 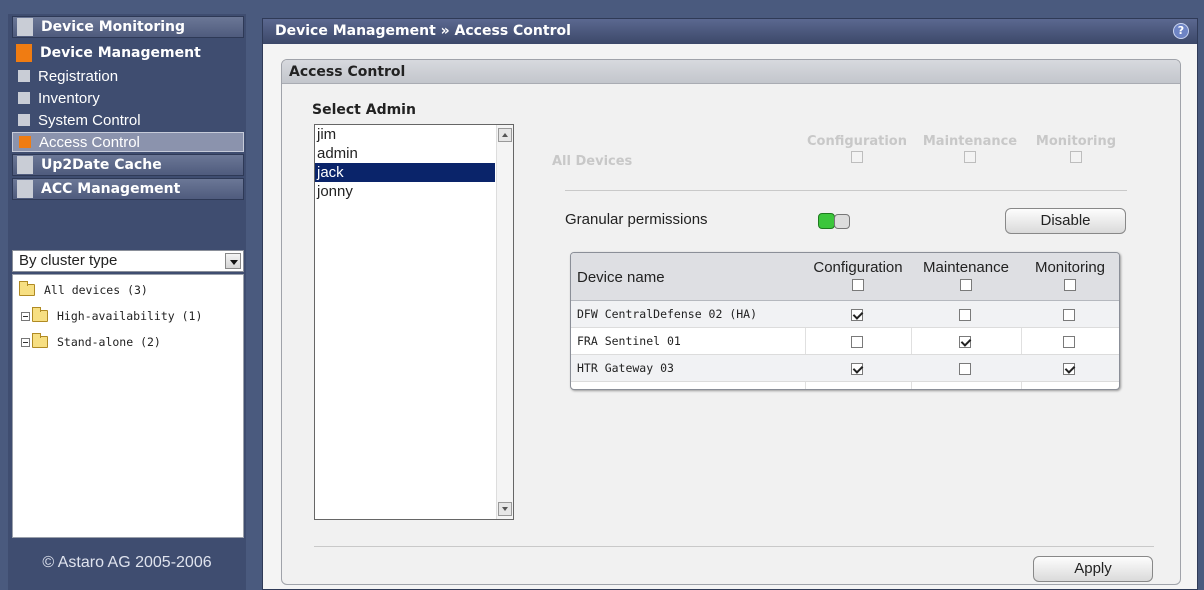 I want to click on scroll-down-icon, so click(x=505, y=509).